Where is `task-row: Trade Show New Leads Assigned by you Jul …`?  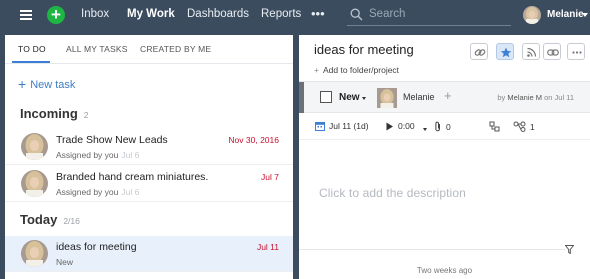 task-row: Trade Show New Leads Assigned by you Jul … is located at coordinates (149, 147).